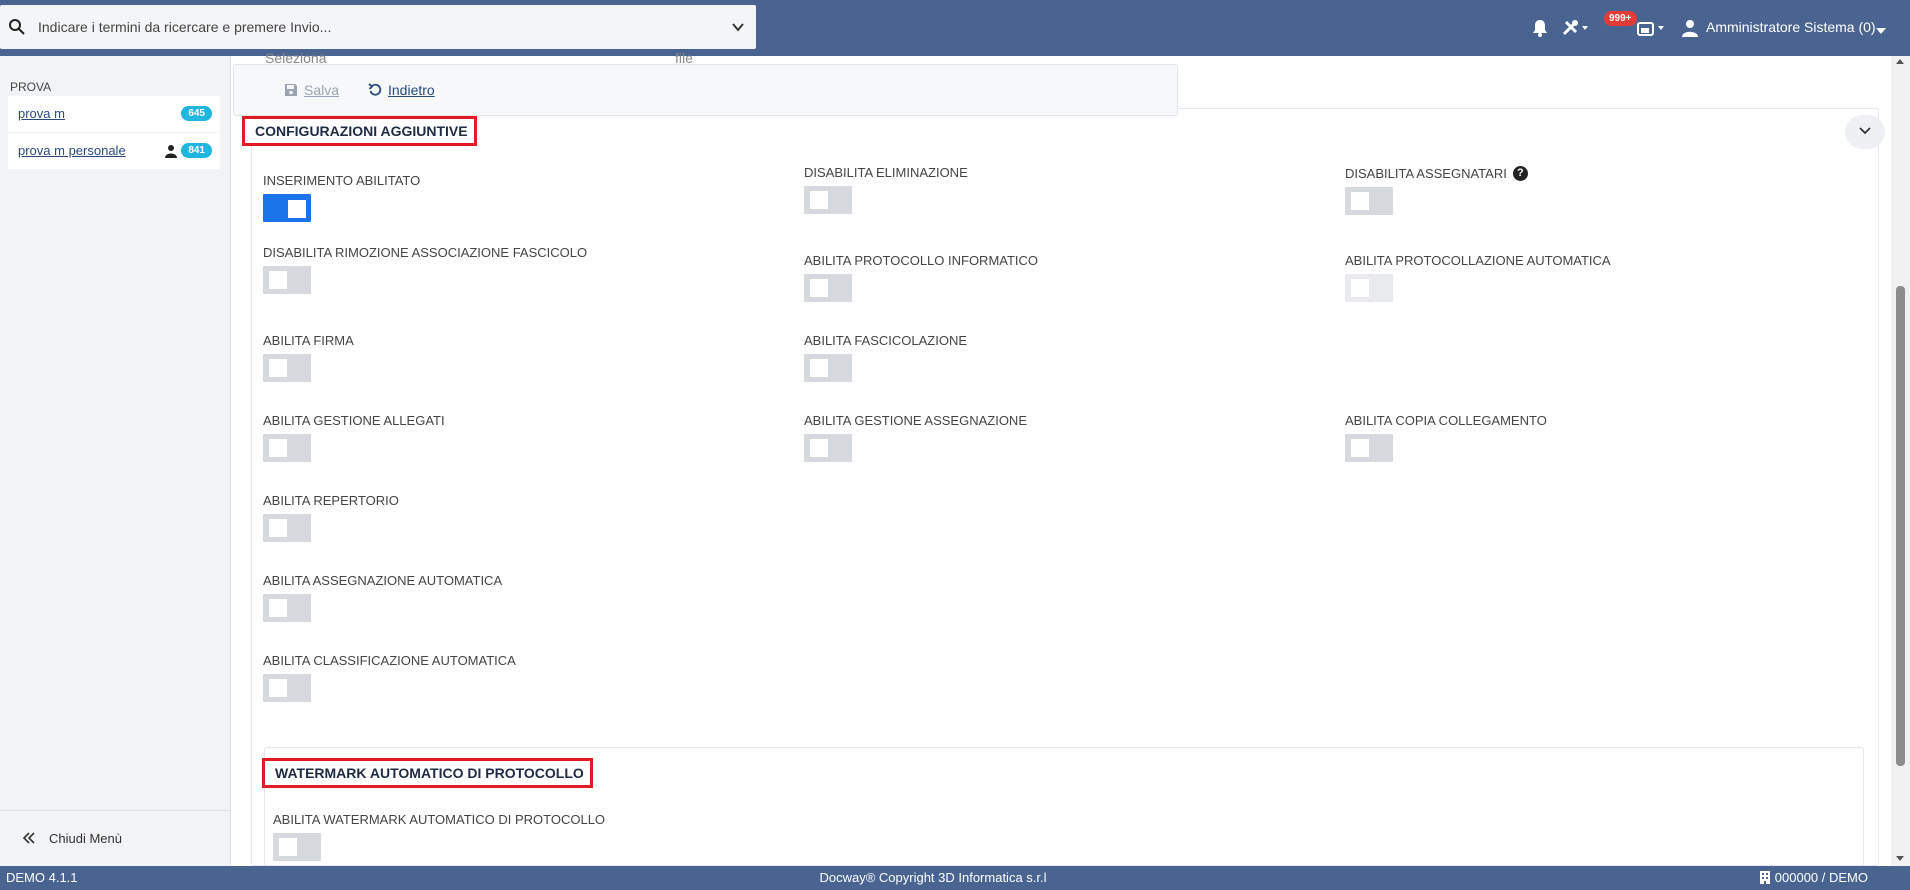 The height and width of the screenshot is (890, 1910). Describe the element at coordinates (411, 90) in the screenshot. I see `back-label: Indietro` at that location.